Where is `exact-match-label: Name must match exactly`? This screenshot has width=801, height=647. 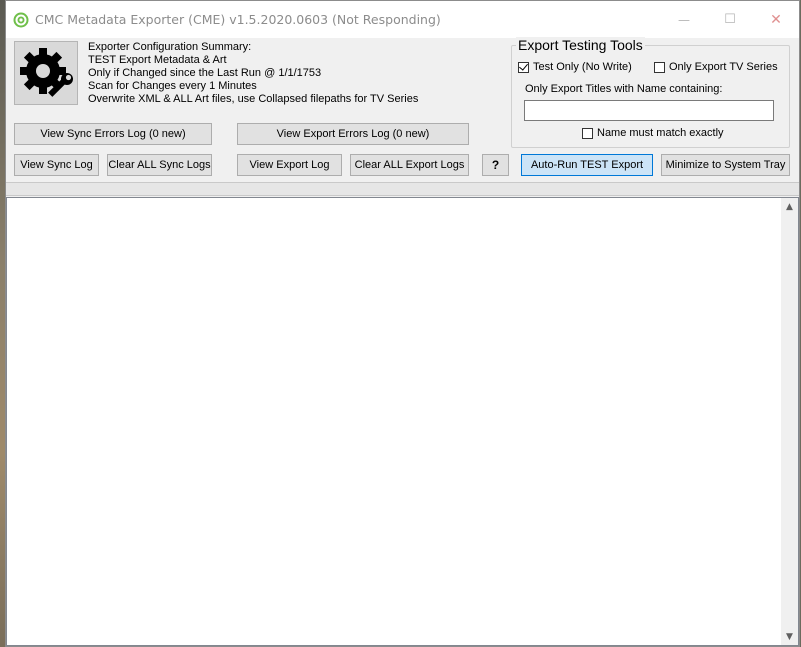 exact-match-label: Name must match exactly is located at coordinates (660, 133).